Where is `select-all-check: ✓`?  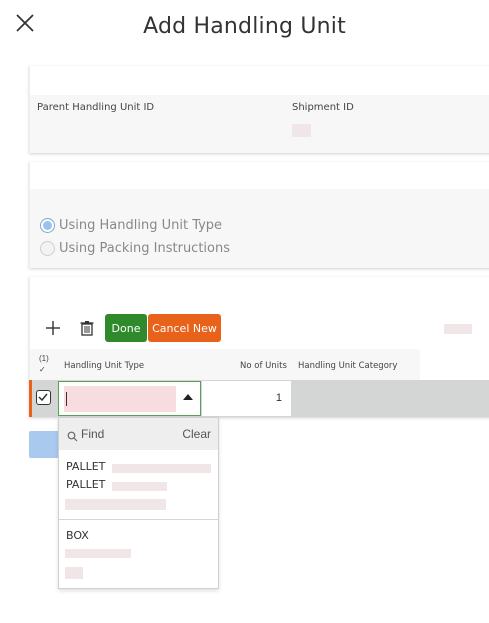
select-all-check: ✓ is located at coordinates (42, 369).